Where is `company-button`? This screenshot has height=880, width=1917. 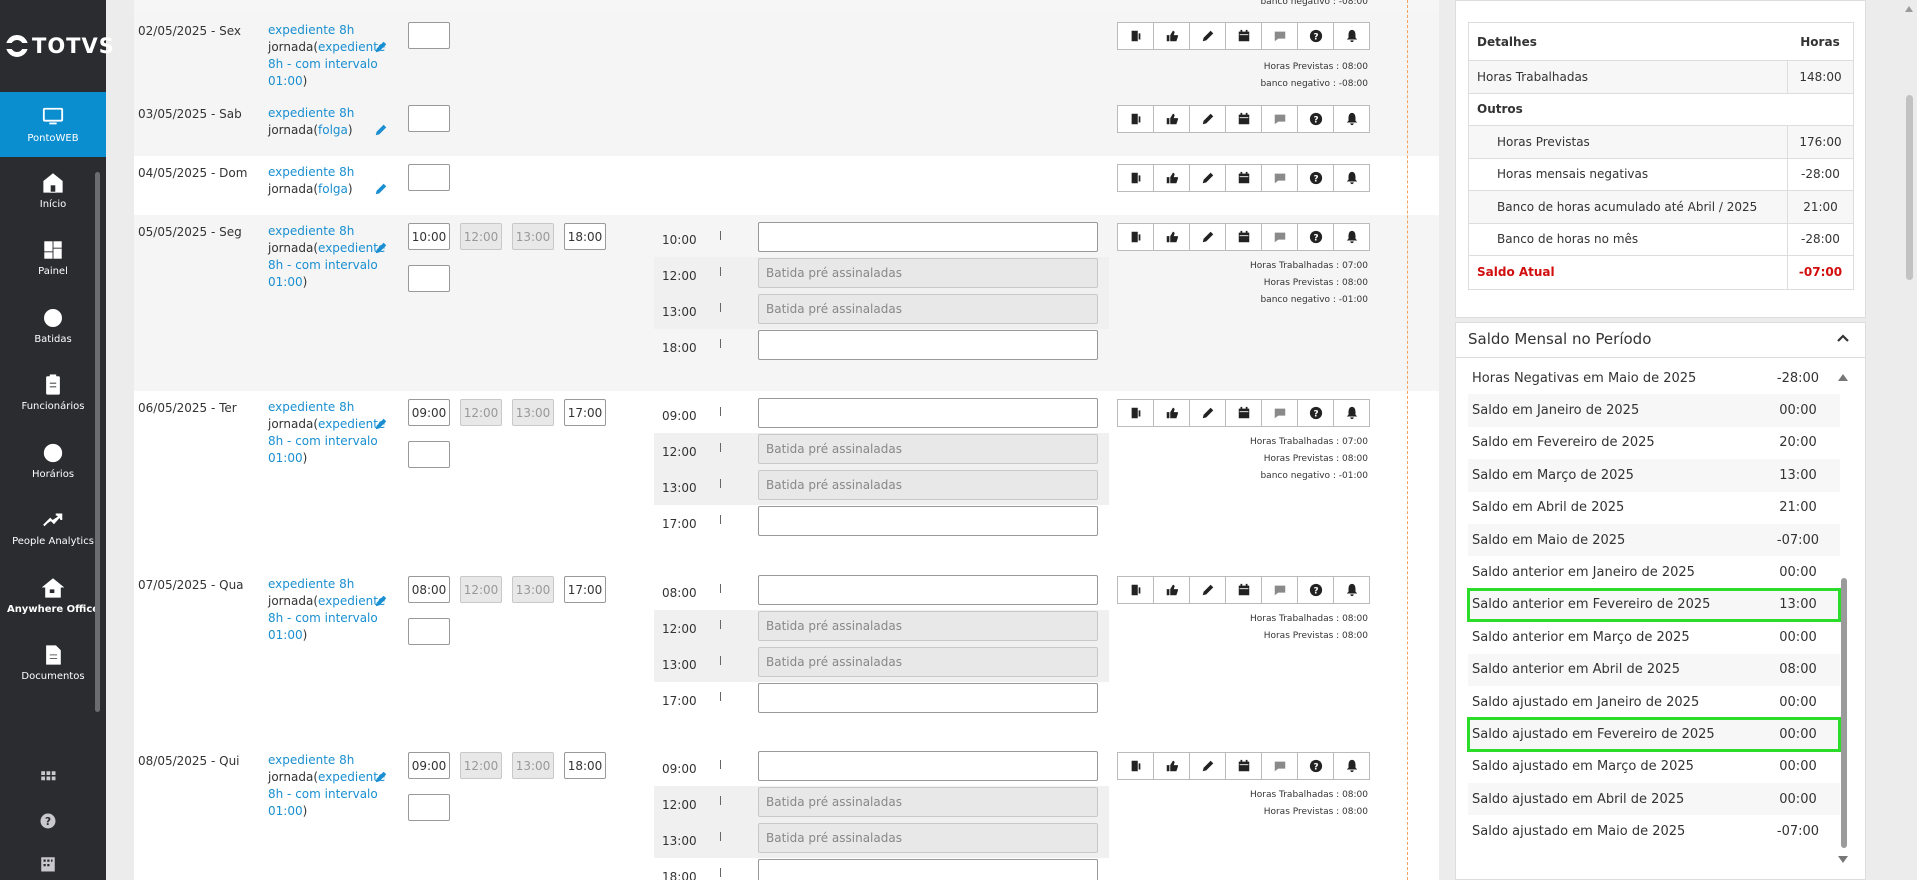
company-button is located at coordinates (47, 861).